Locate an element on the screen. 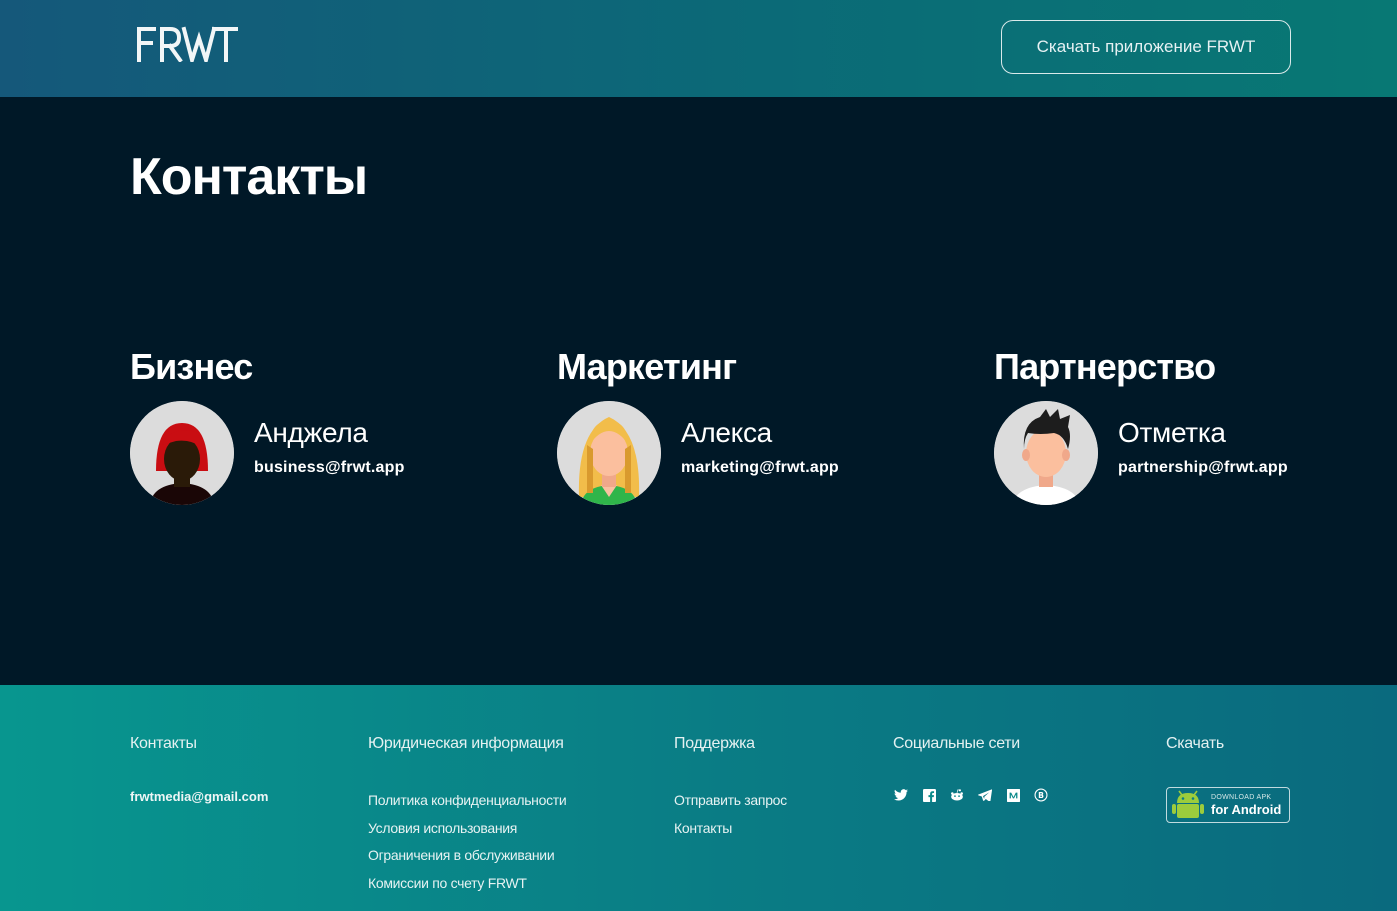 This screenshot has width=1397, height=911. contact-name: Отметка is located at coordinates (1172, 432).